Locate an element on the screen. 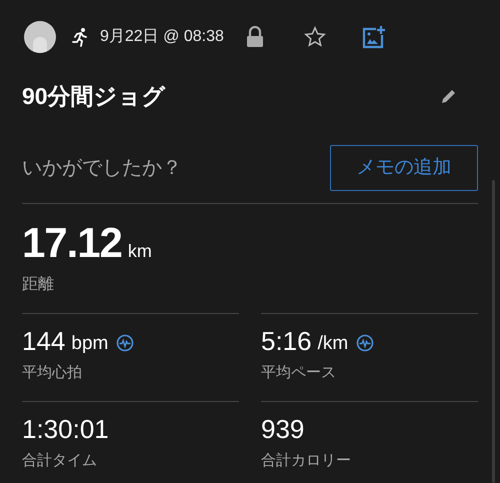 This screenshot has width=500, height=483. note-prompt: いかがでしたか？ is located at coordinates (102, 168).